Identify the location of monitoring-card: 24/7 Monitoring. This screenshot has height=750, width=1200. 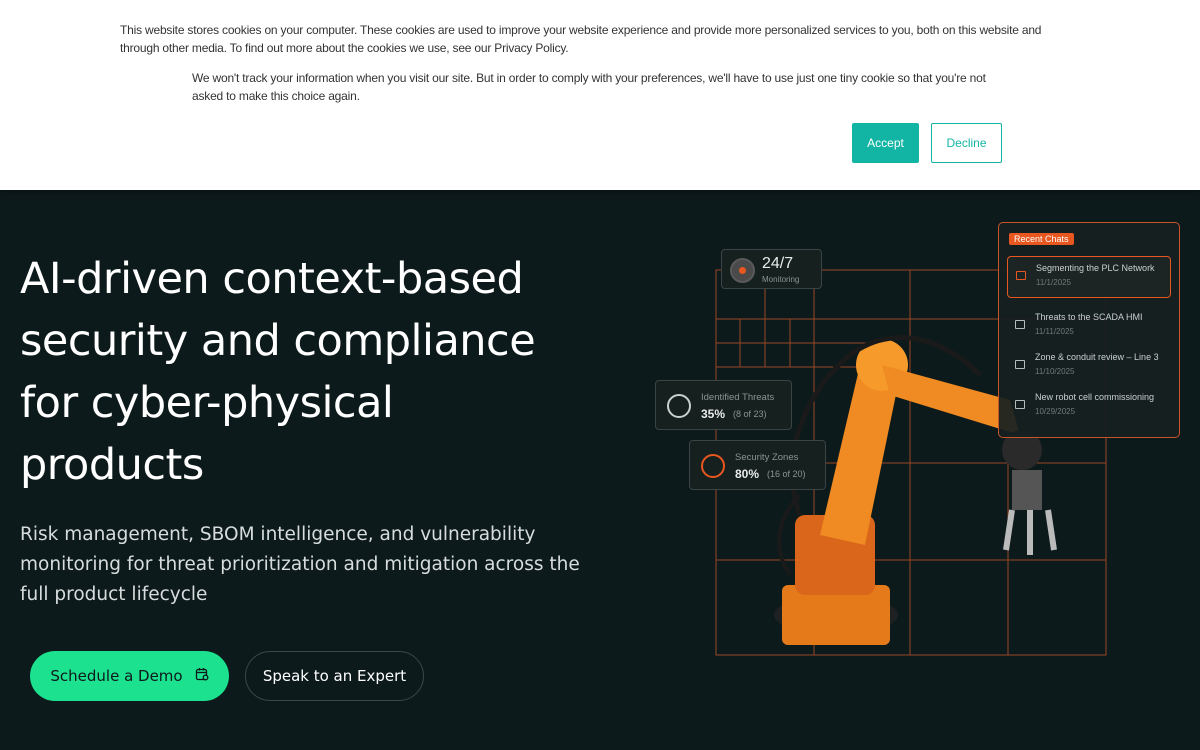
(771, 269).